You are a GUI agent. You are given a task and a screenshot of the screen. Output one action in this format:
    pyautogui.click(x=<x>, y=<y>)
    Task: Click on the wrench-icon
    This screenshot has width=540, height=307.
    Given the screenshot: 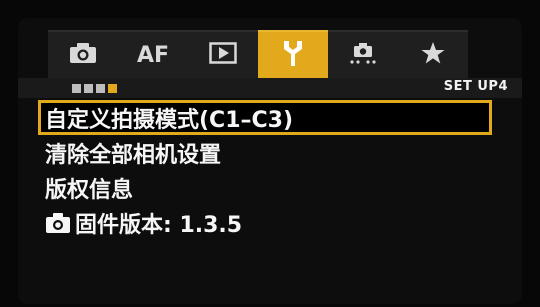 What is the action you would take?
    pyautogui.click(x=293, y=55)
    